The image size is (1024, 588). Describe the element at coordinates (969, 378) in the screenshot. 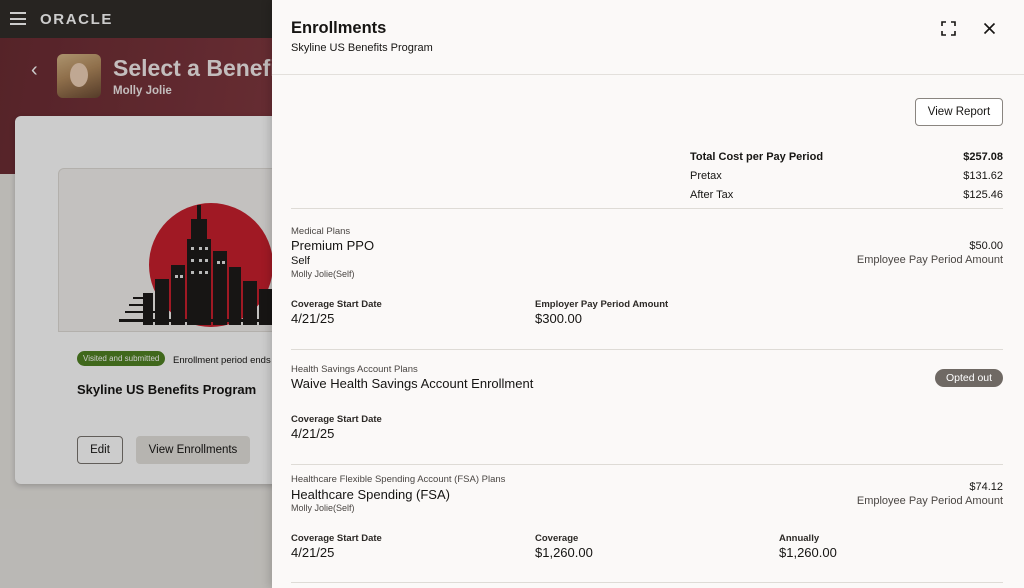

I see `opted-out-badge: Opted out` at that location.